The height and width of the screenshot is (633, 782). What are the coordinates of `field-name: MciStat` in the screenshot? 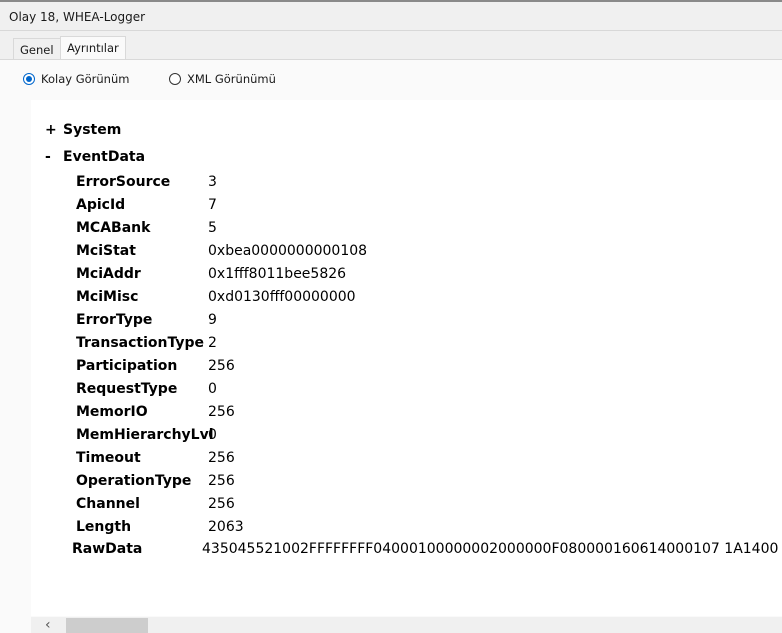 It's located at (106, 251).